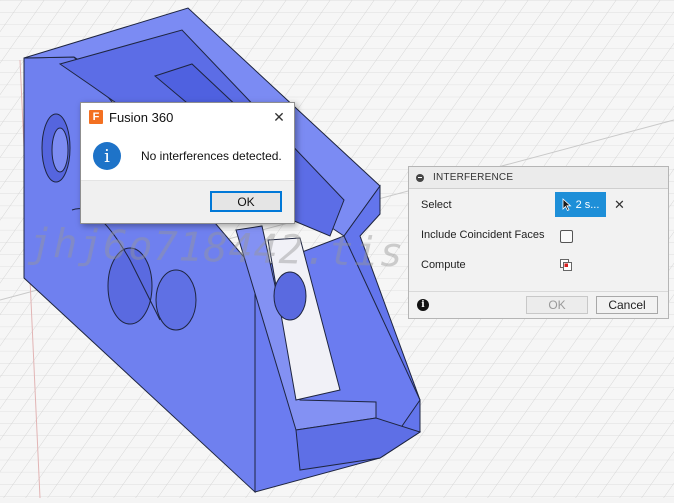 This screenshot has width=674, height=503. I want to click on dialog-title: Fusion 360, so click(141, 117).